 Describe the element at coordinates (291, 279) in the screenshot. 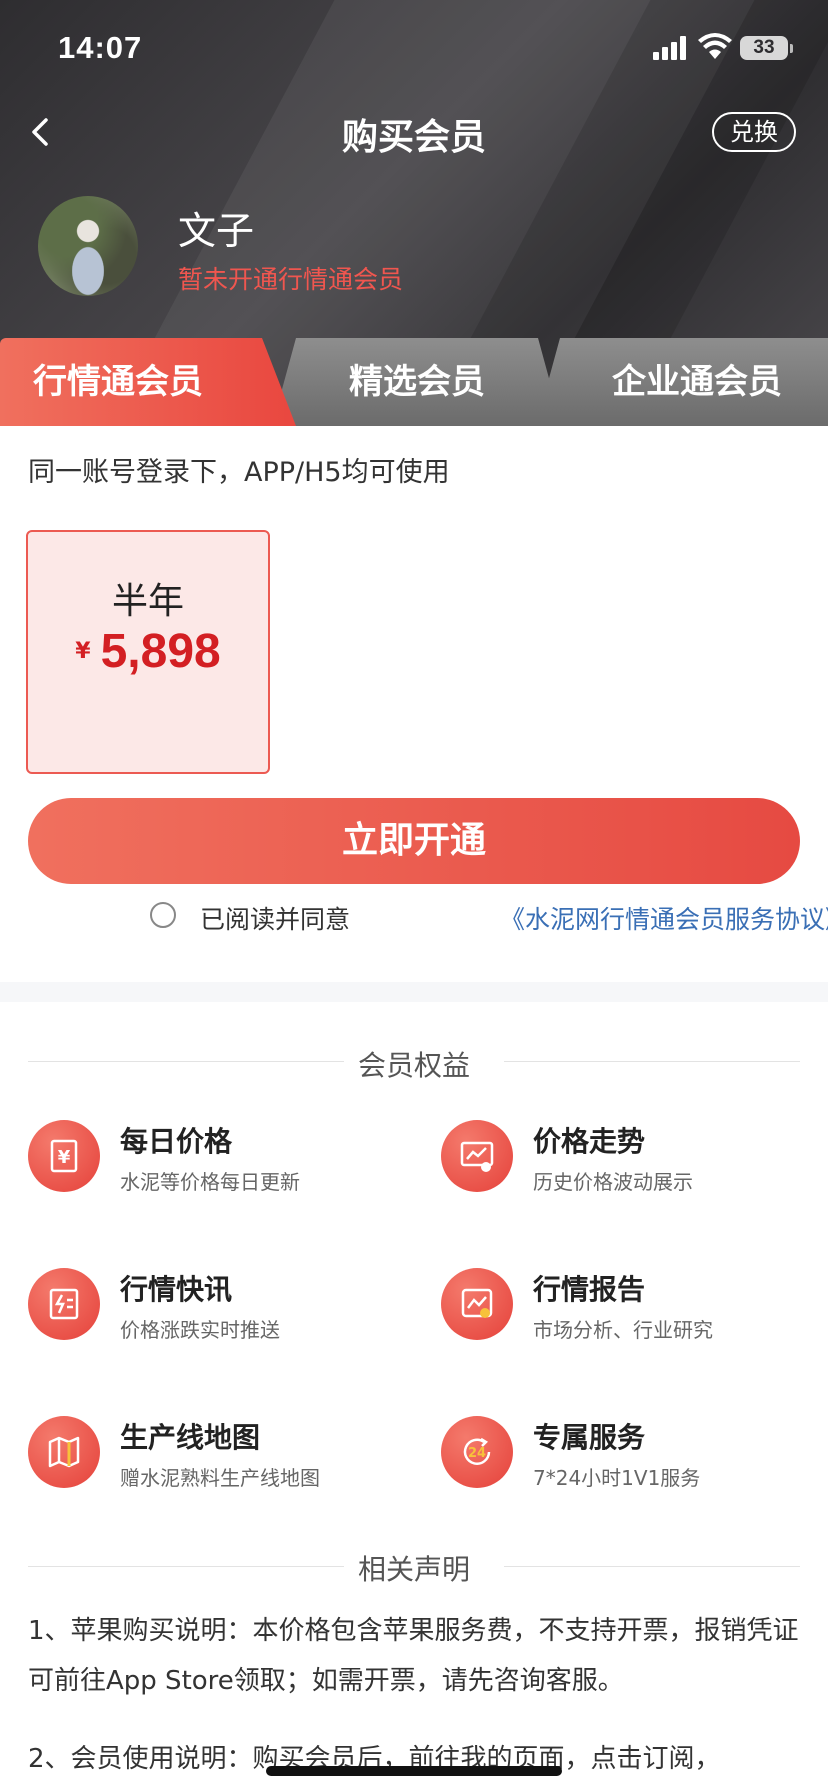

I see `membership-status: 暂未开通行情通会员` at that location.